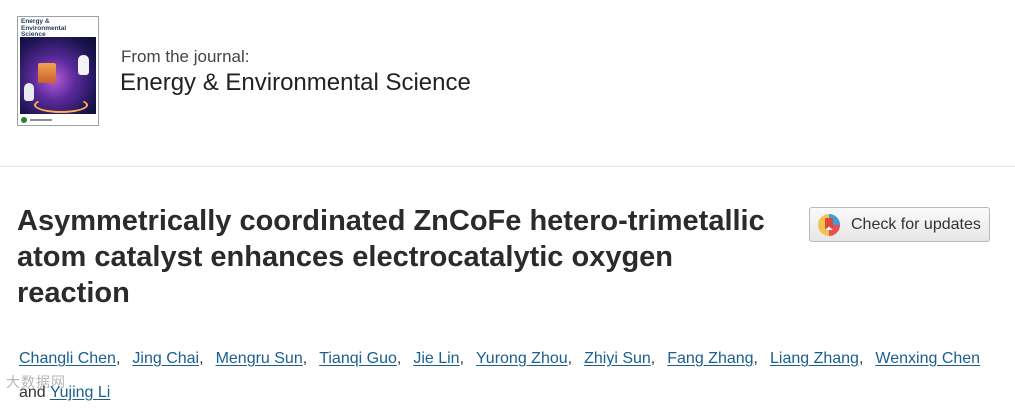  What do you see at coordinates (617, 358) in the screenshot?
I see `author-link: Zhiyi Sun` at bounding box center [617, 358].